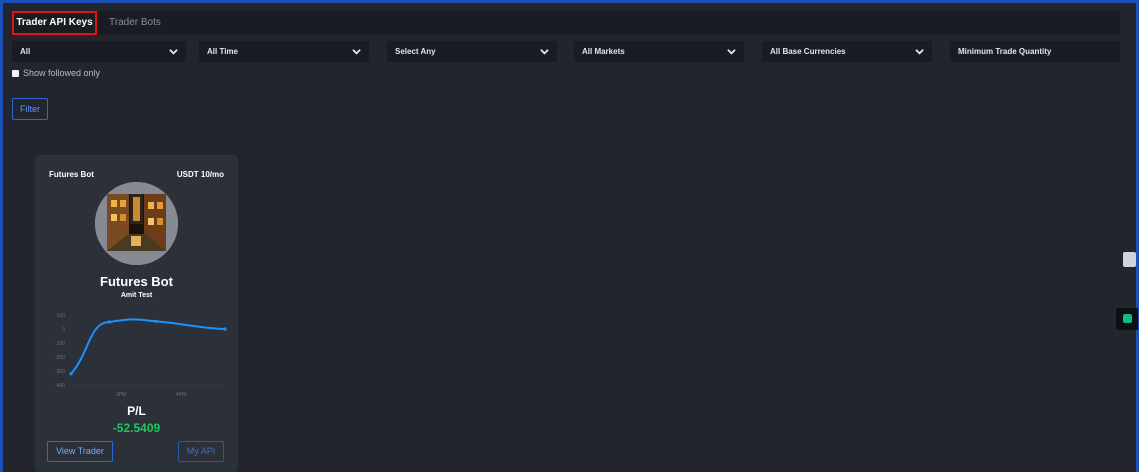  Describe the element at coordinates (136, 411) in the screenshot. I see `pl-label: P/L` at that location.